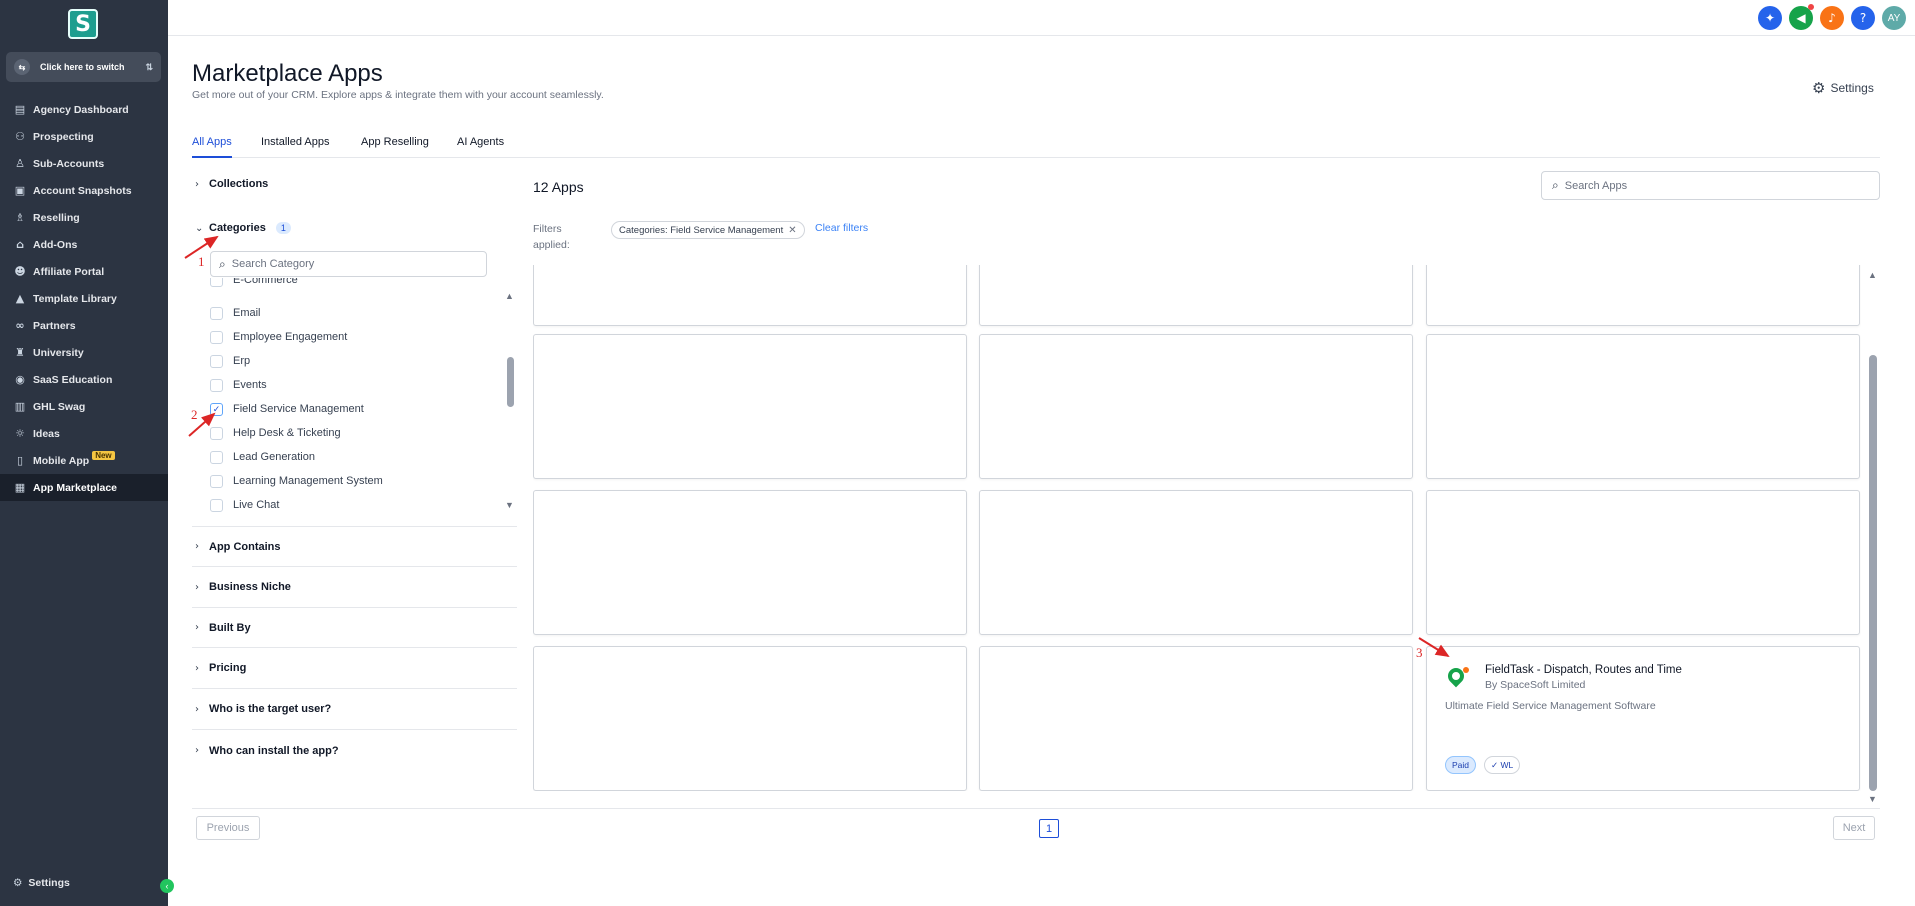  Describe the element at coordinates (194, 414) in the screenshot. I see `annotation-number-2: 2` at that location.